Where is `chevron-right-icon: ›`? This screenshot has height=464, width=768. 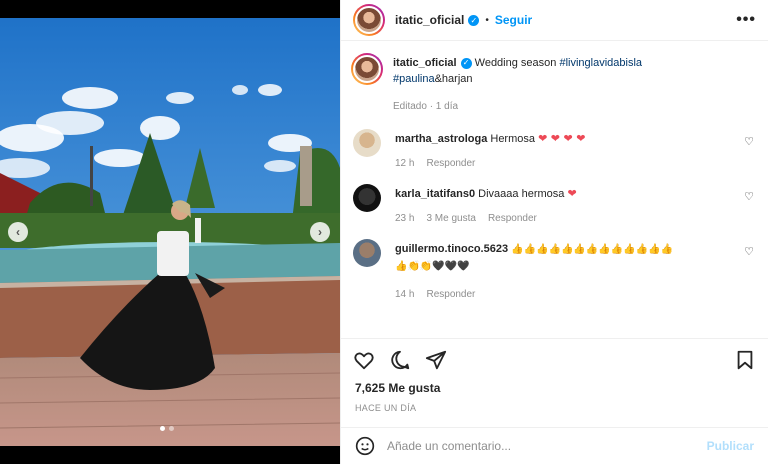
chevron-right-icon: › is located at coordinates (320, 232).